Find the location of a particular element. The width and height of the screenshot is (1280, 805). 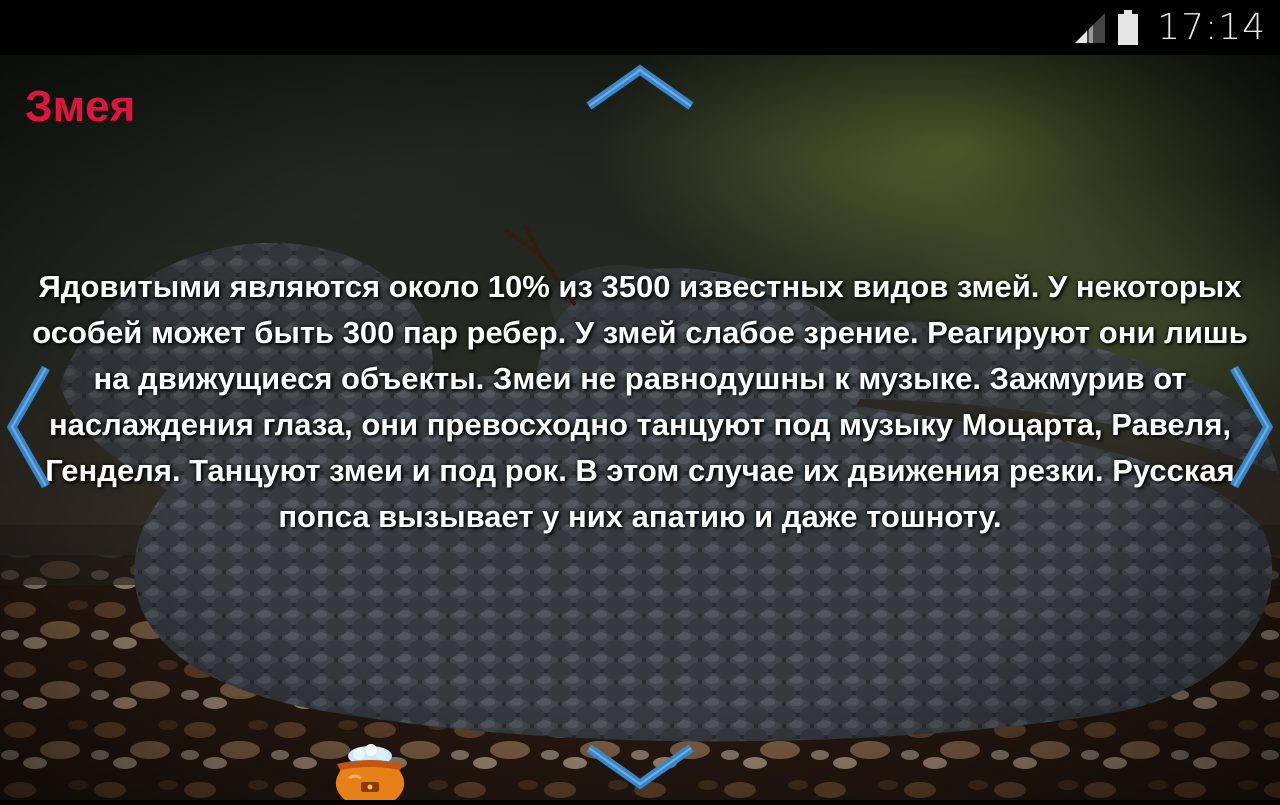

next-down-button is located at coordinates (640, 767).